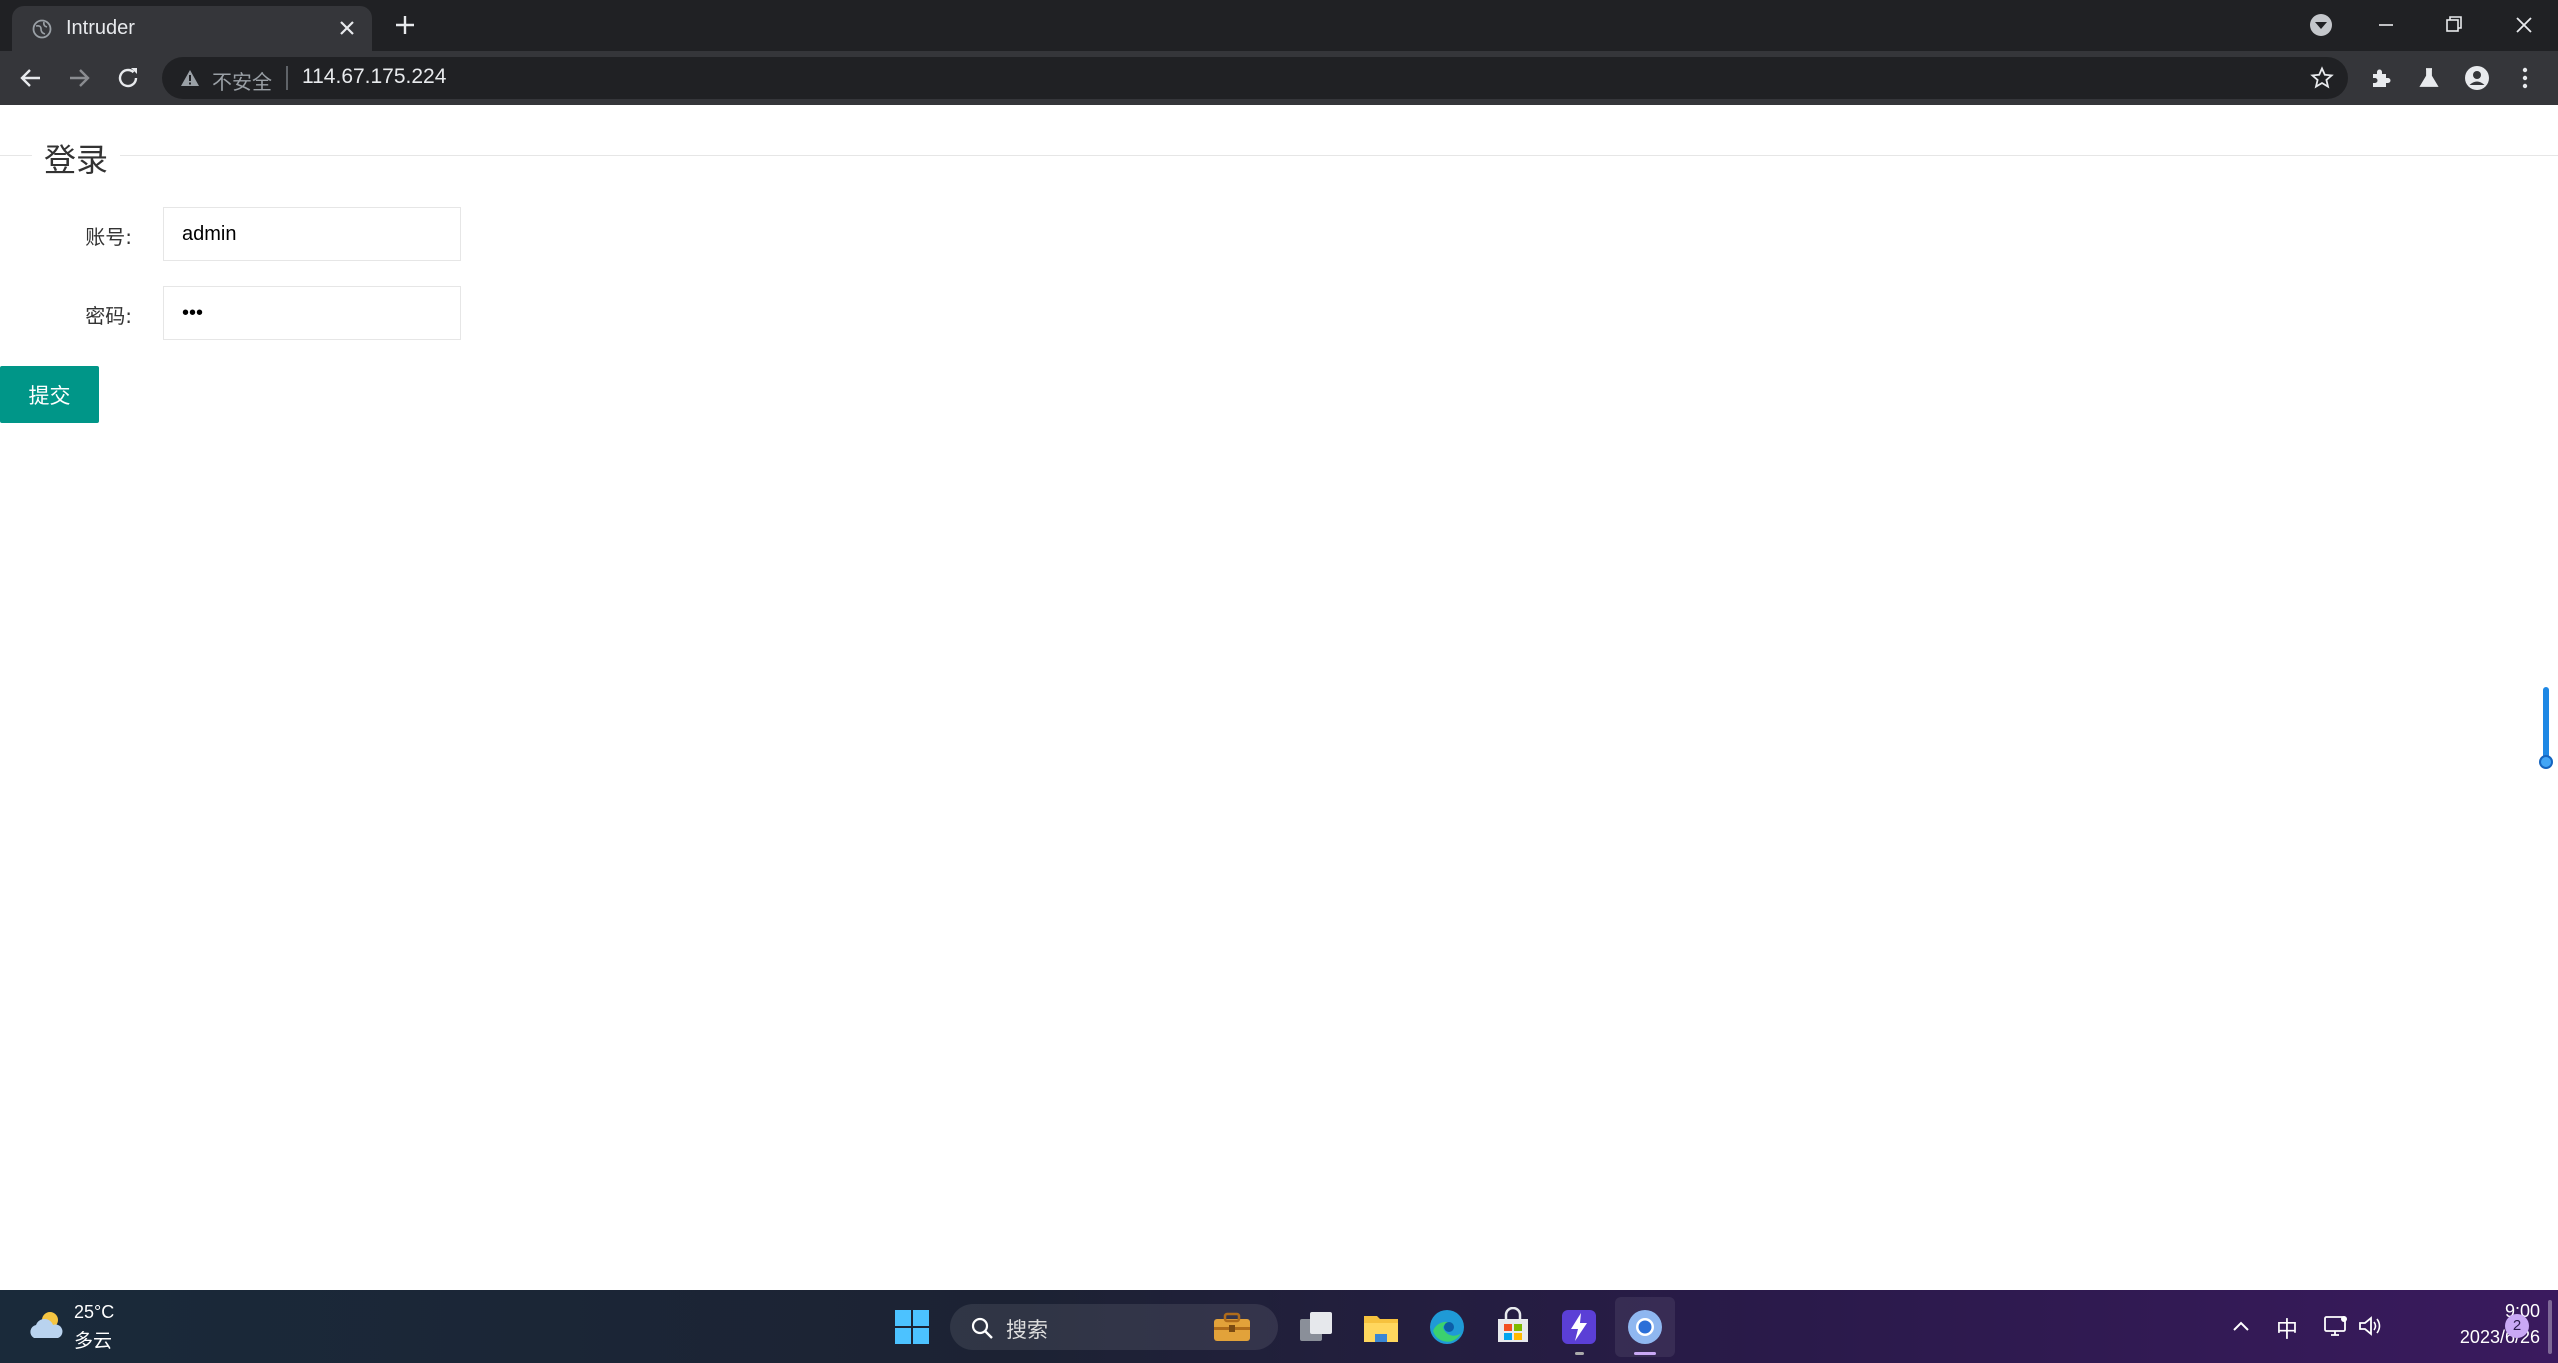 Image resolution: width=2558 pixels, height=1363 pixels. I want to click on volume-icon, so click(2370, 1326).